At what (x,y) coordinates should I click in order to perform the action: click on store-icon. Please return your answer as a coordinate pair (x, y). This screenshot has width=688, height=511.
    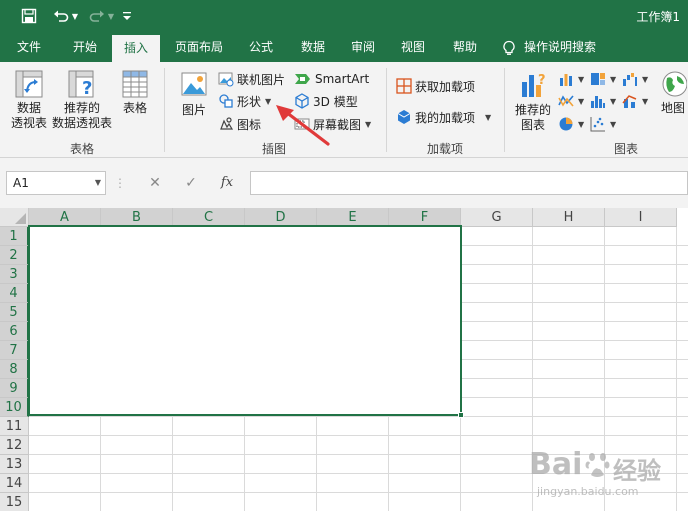
    Looking at the image, I should click on (404, 86).